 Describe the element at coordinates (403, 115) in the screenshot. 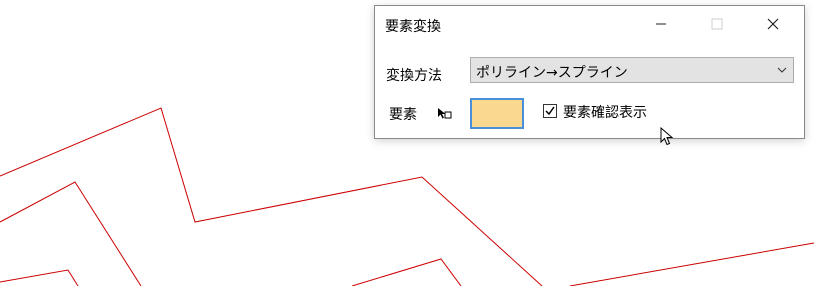

I see `element-label: 要素` at that location.